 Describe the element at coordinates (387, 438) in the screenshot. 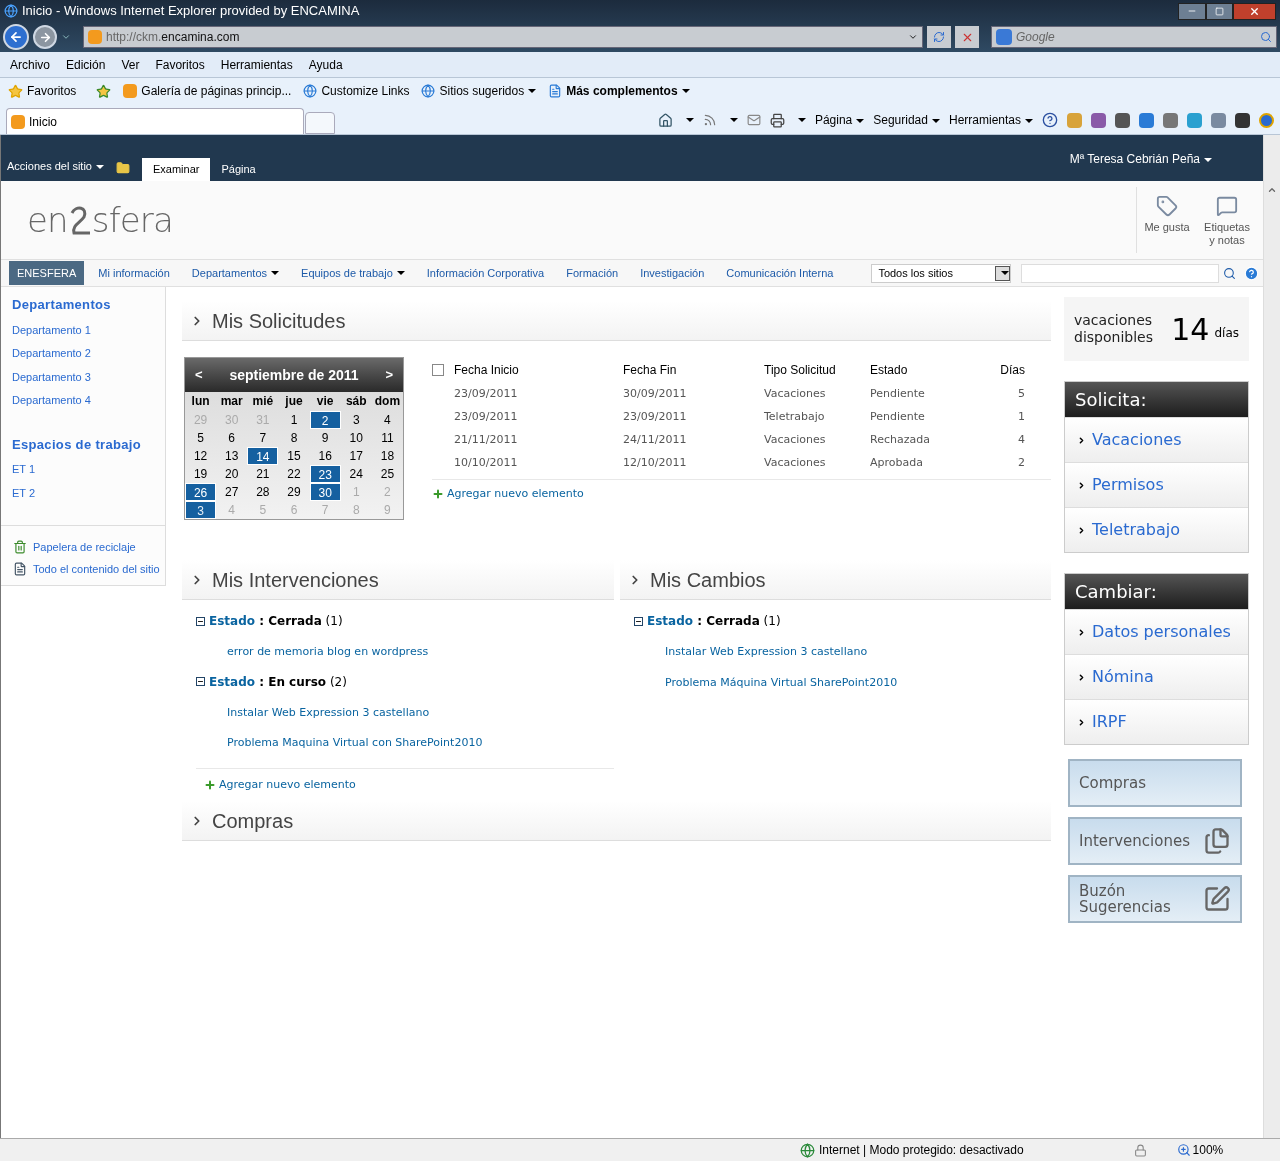

I see `calendar-day: 11` at that location.